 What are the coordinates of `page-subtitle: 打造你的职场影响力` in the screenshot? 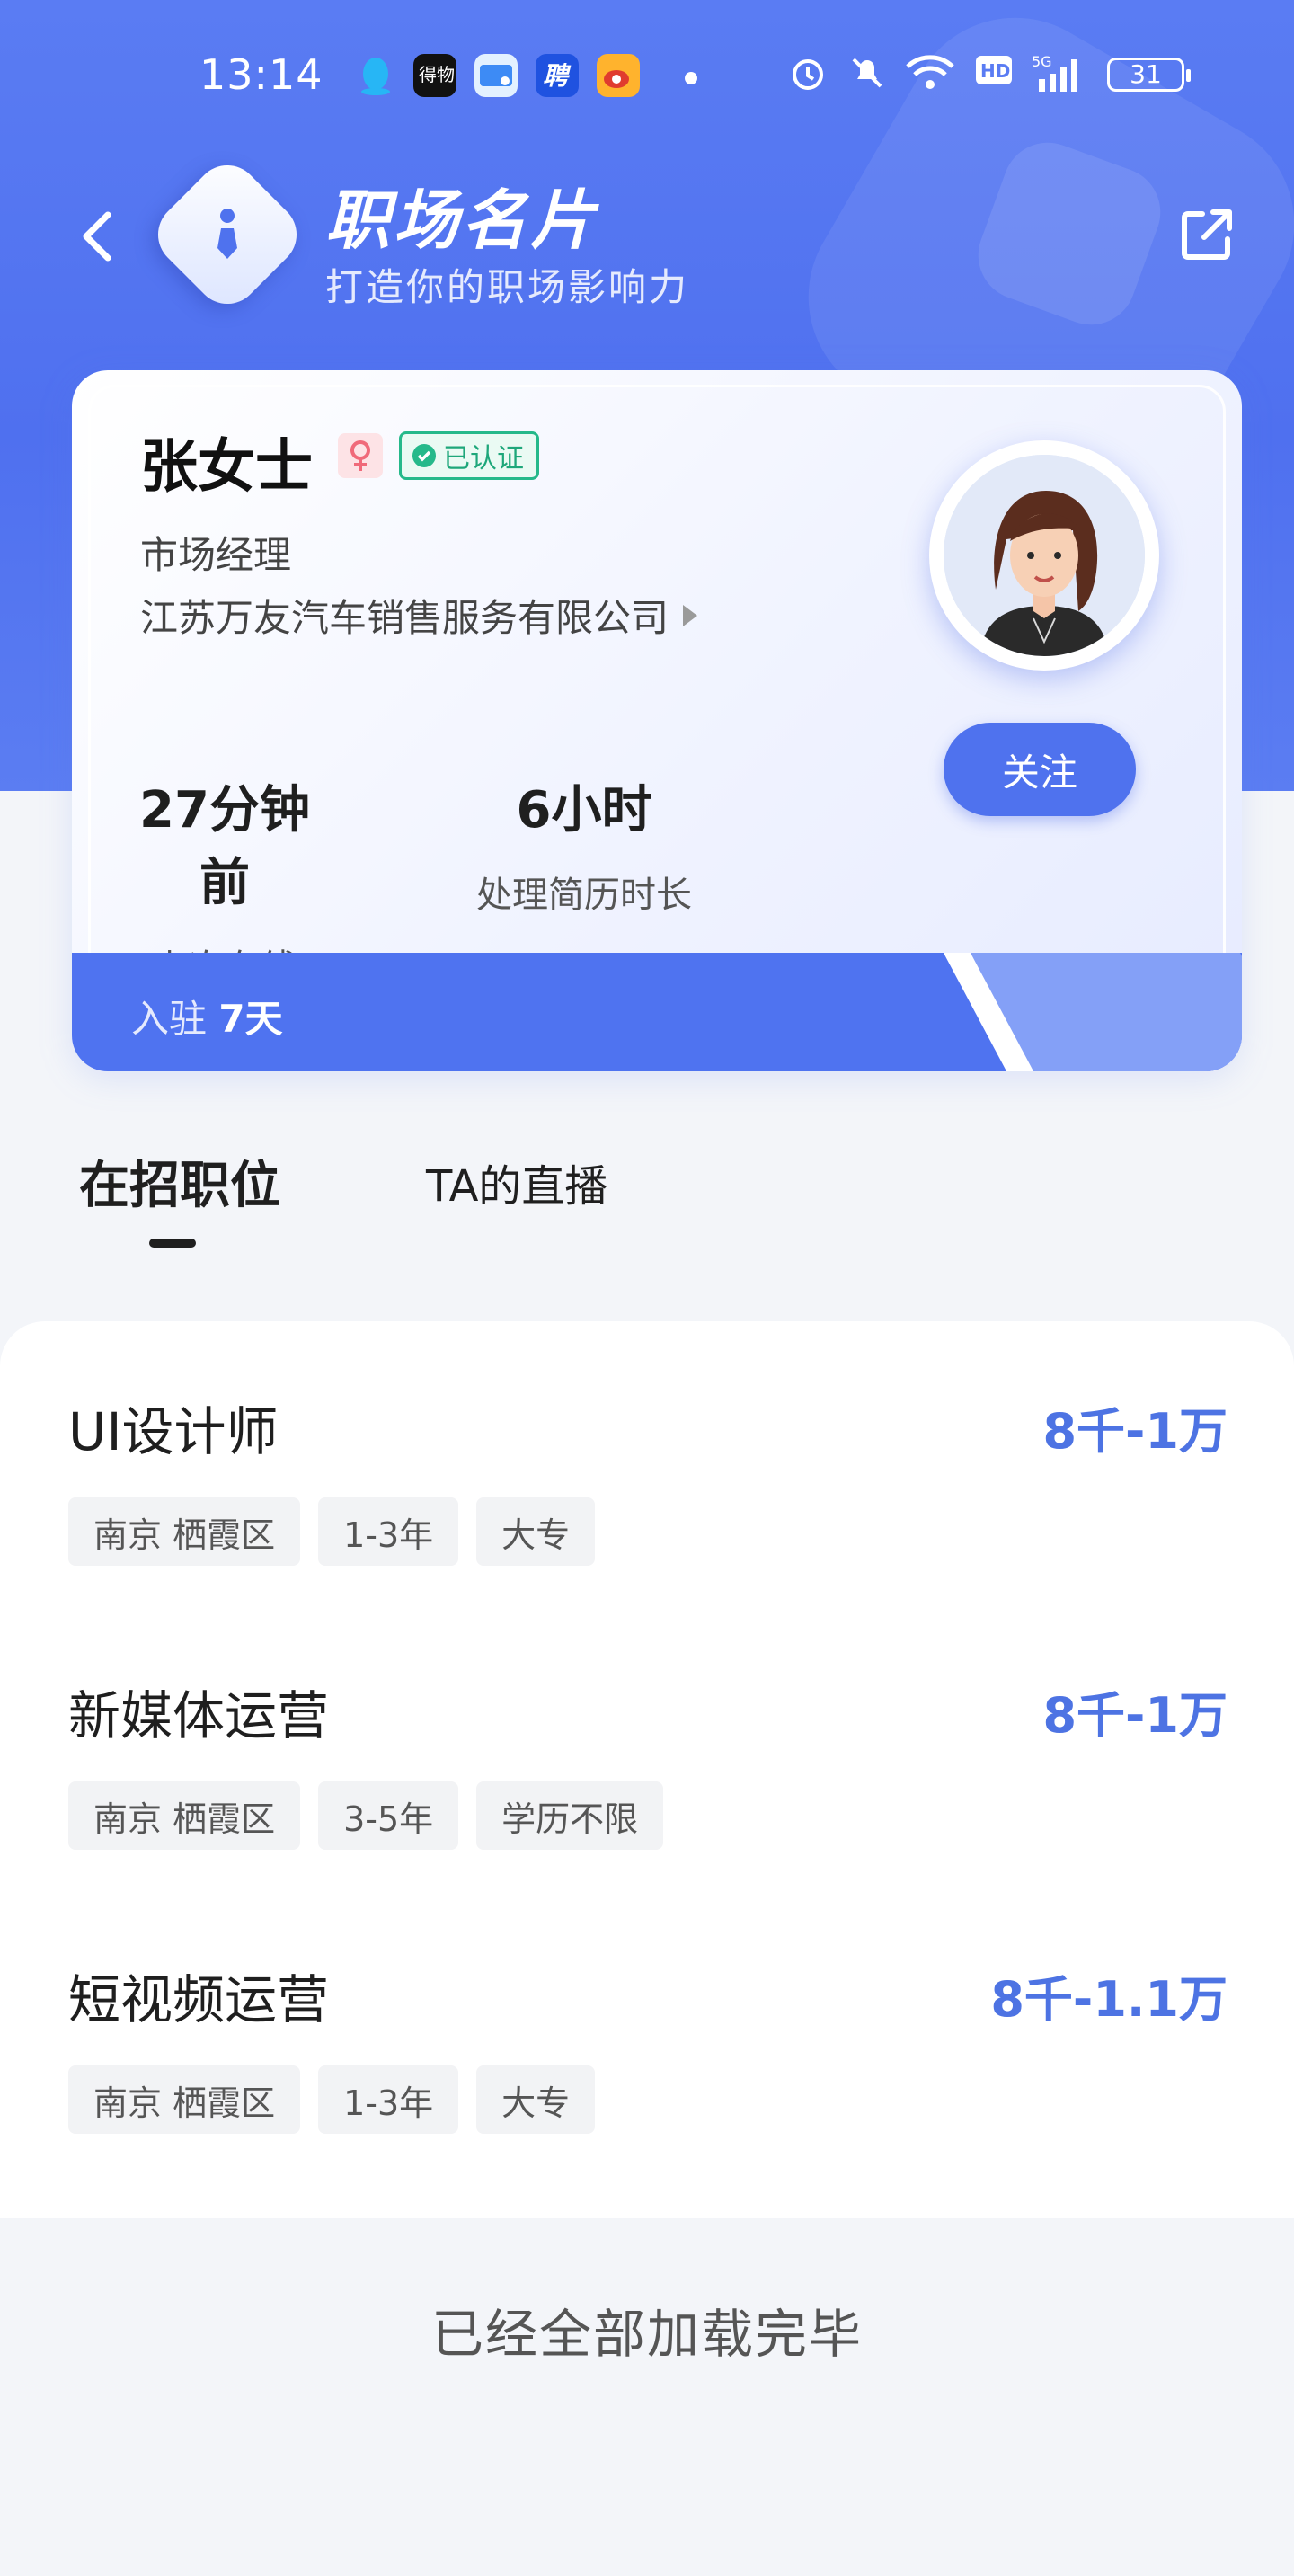 It's located at (508, 287).